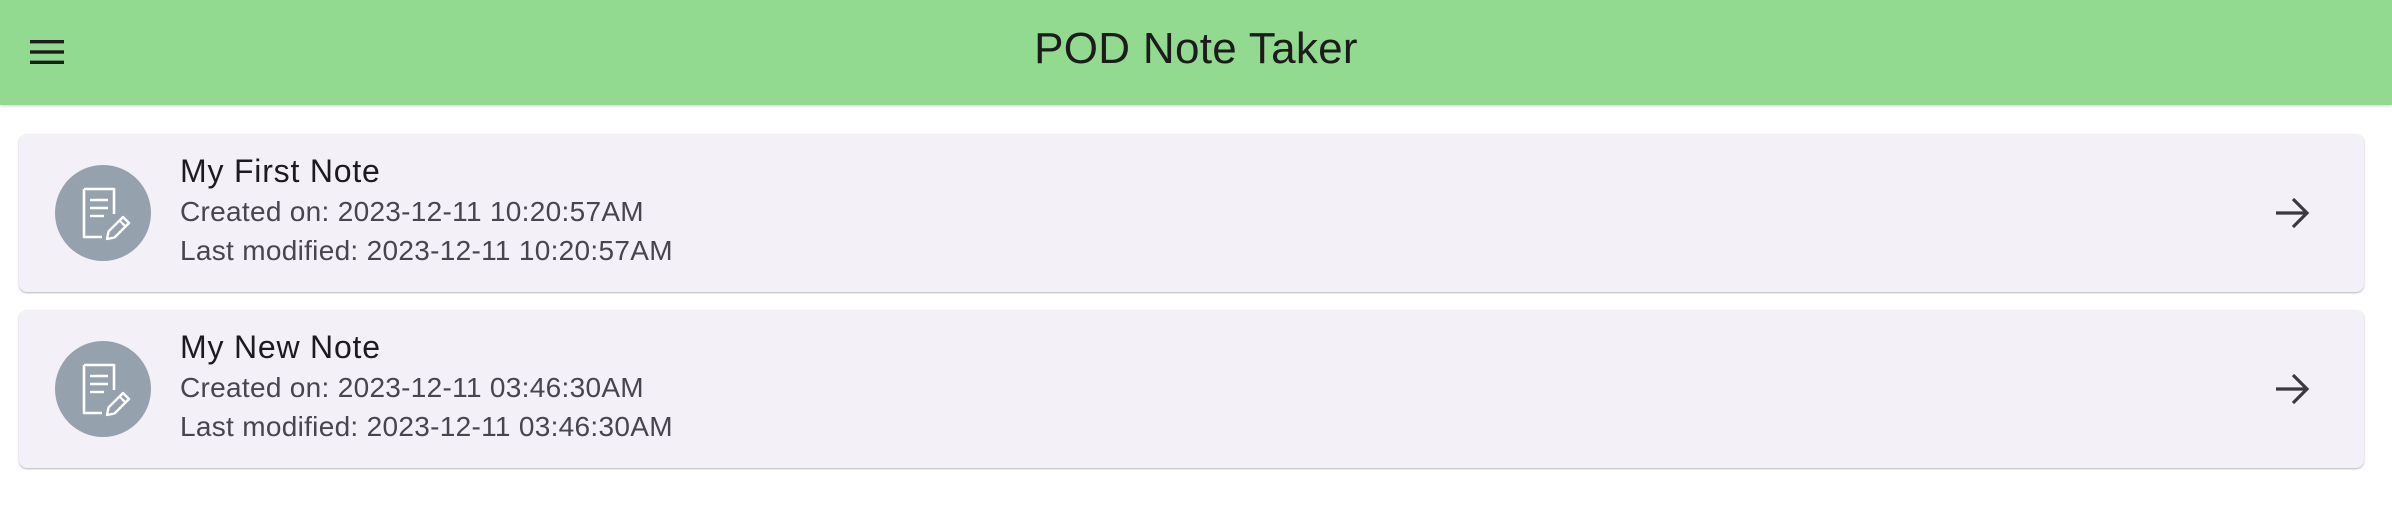 Image resolution: width=2392 pixels, height=520 pixels. I want to click on app-title: POD Note Taker, so click(1196, 48).